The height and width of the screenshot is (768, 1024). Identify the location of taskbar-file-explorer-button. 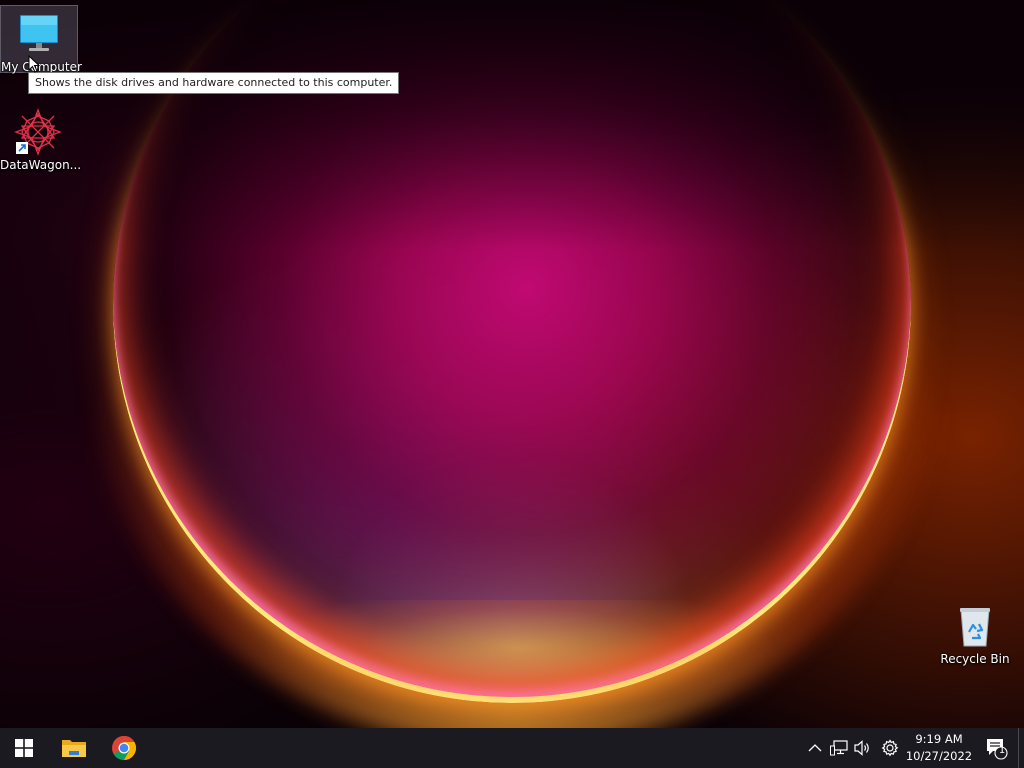
(74, 748).